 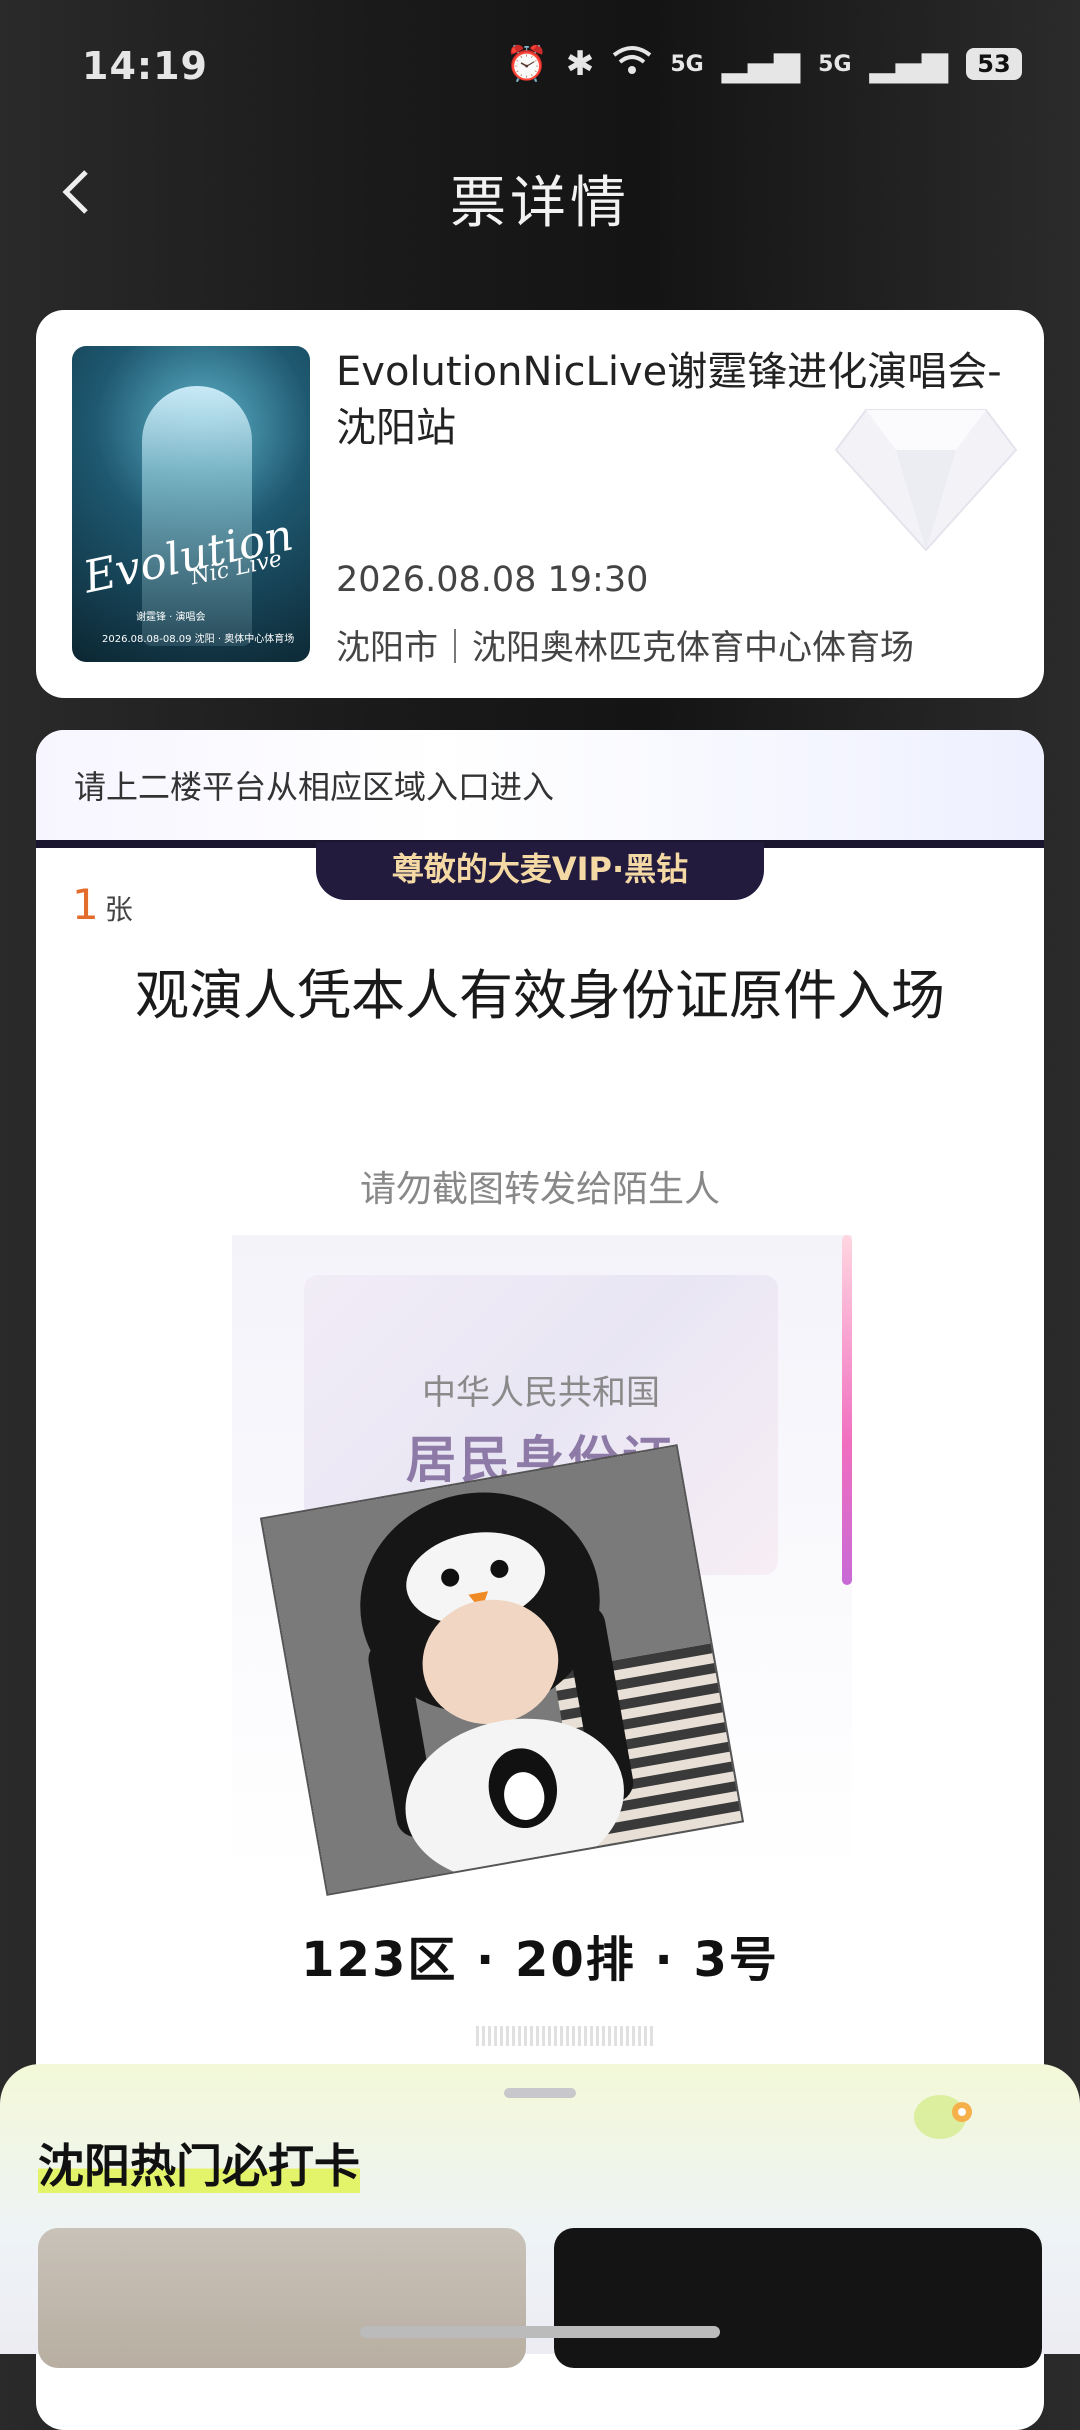 I want to click on no-screenshot-note: 请勿截图转发给陌生人, so click(x=539, y=1189).